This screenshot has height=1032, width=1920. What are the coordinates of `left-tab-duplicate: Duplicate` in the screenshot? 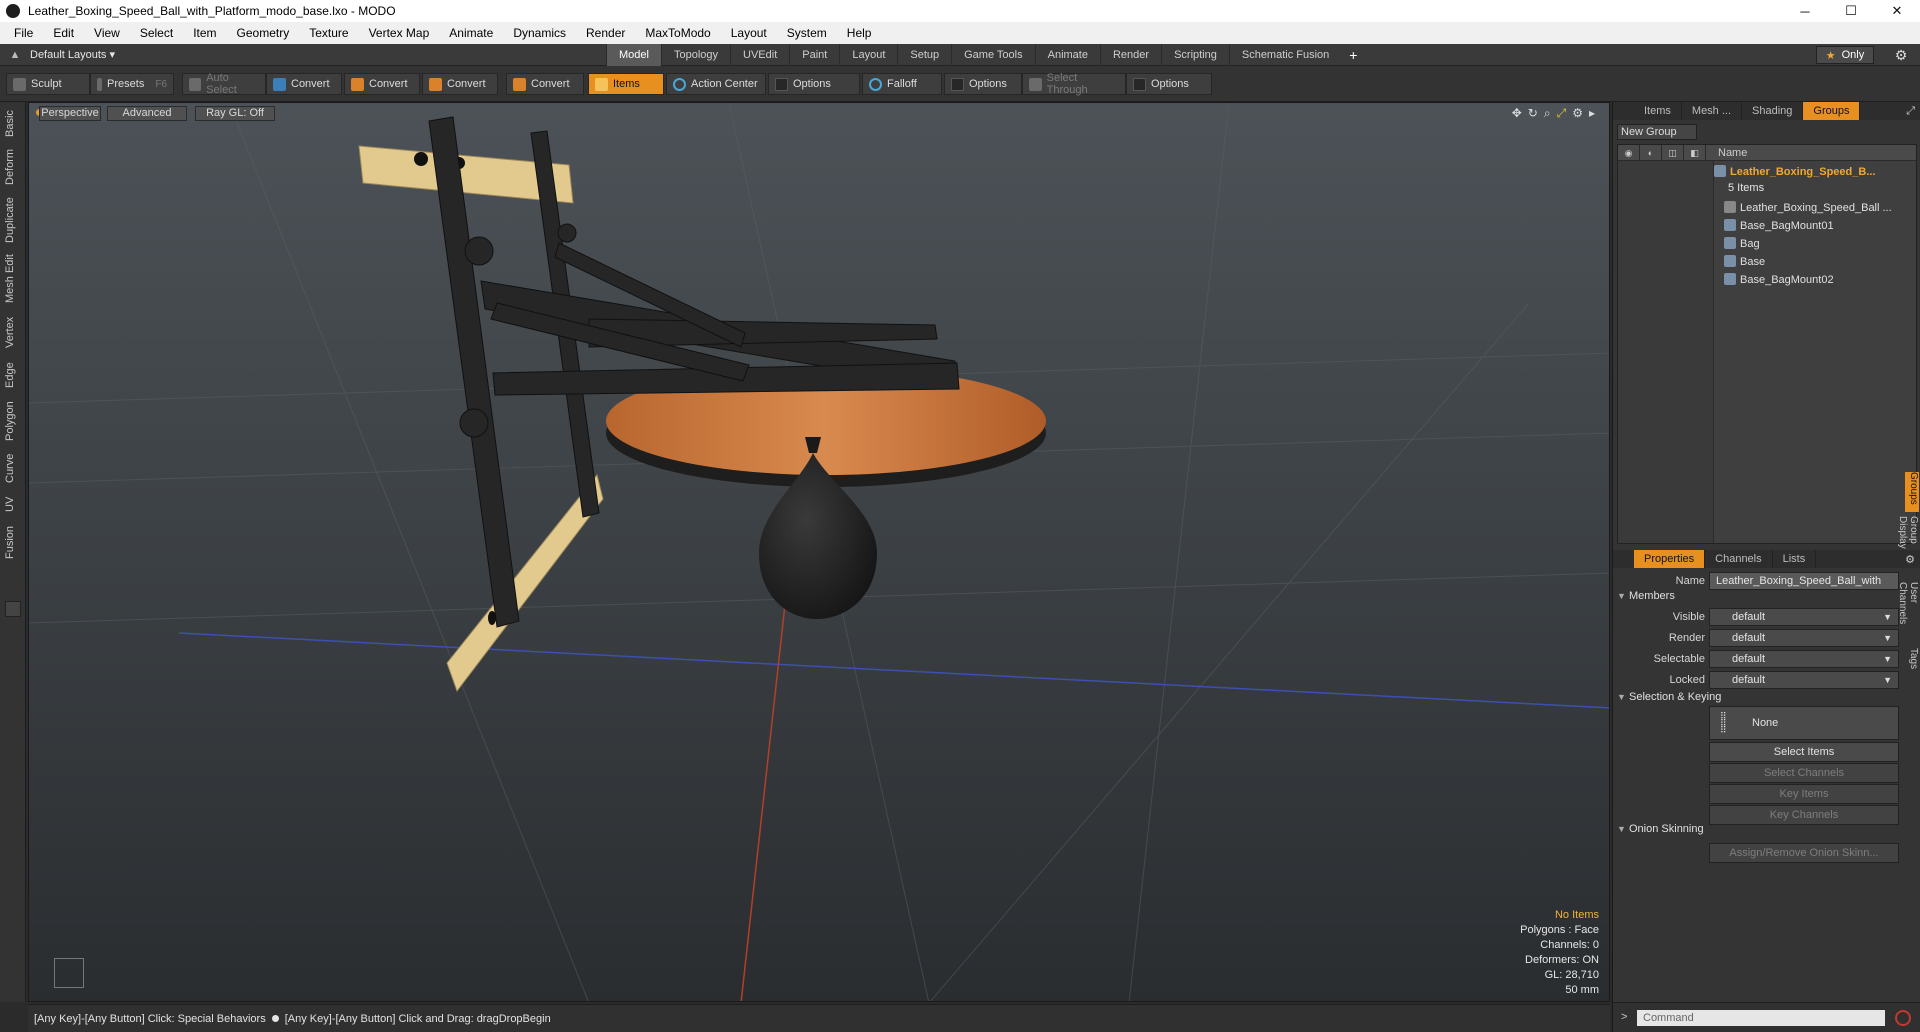 It's located at (13, 220).